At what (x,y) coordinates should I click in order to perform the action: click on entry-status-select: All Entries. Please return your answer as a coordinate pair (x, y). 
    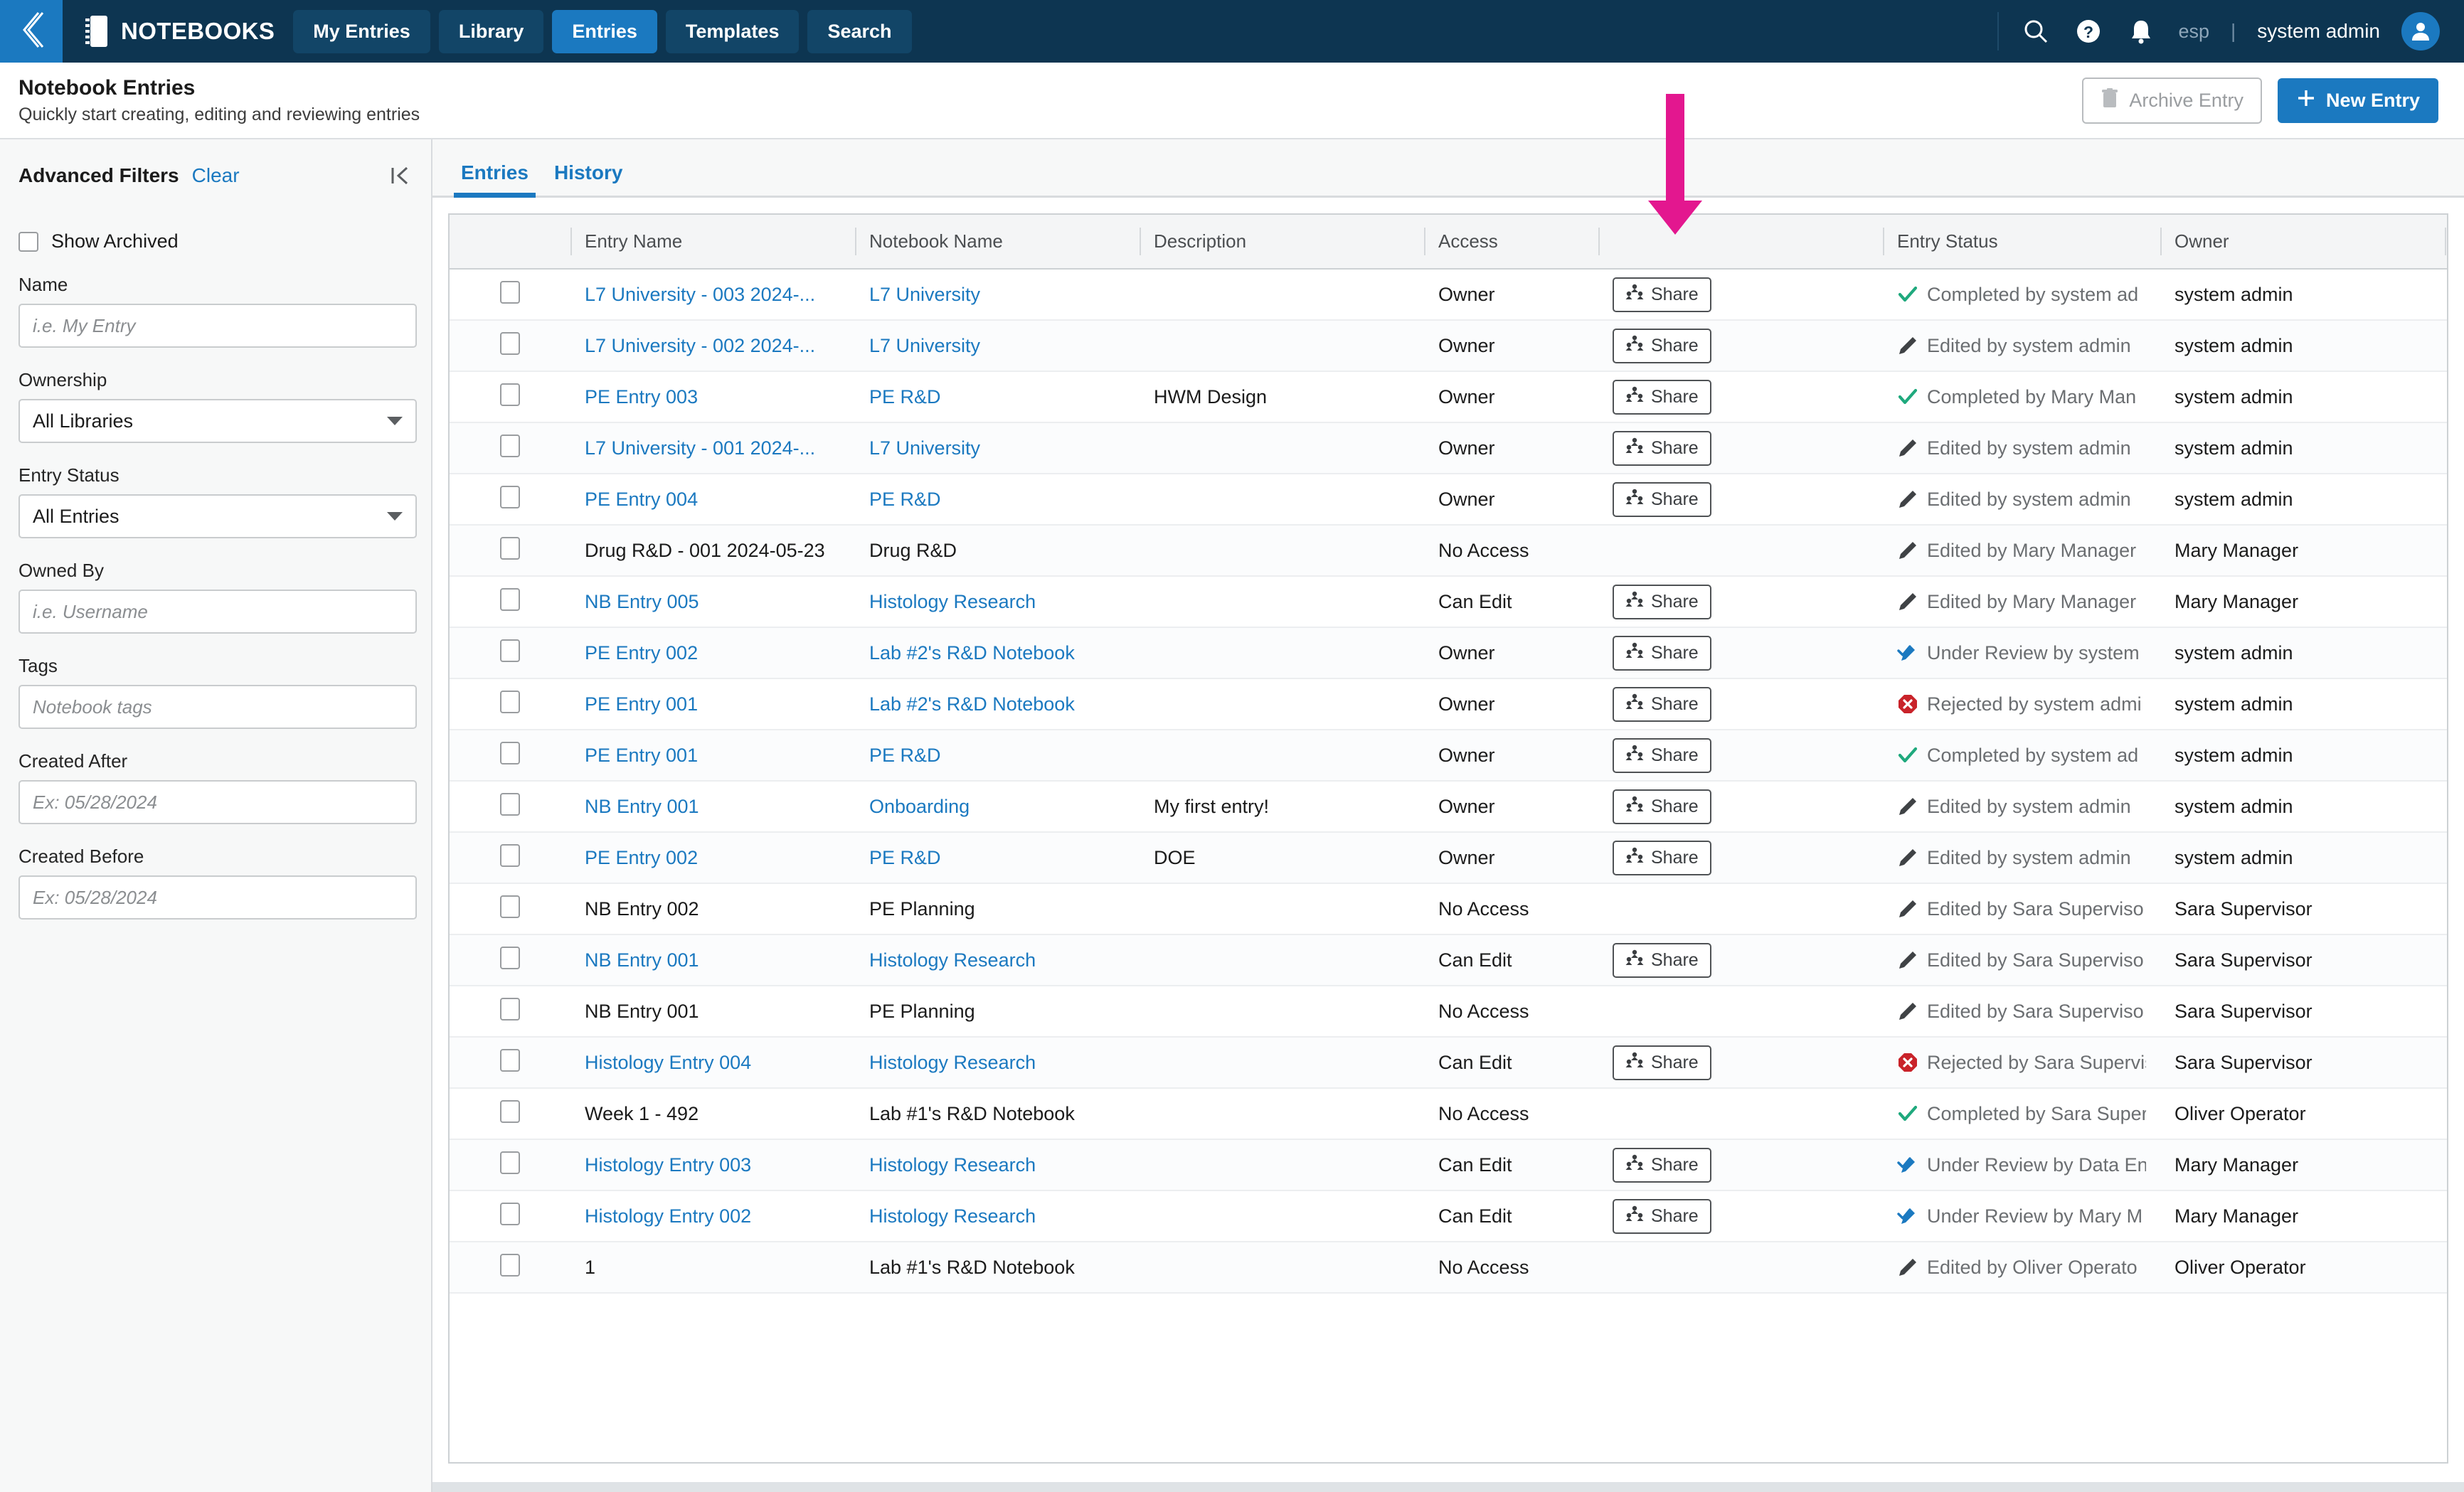
    Looking at the image, I should click on (217, 516).